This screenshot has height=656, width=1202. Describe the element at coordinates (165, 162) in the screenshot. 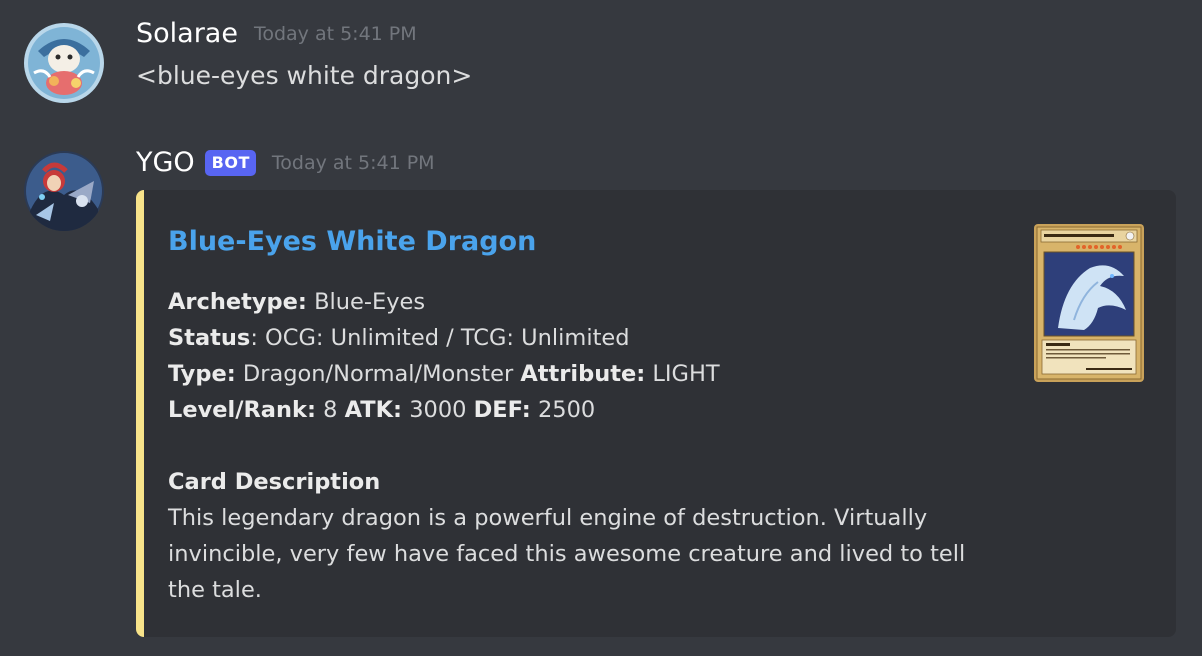

I see `username: YGO` at that location.